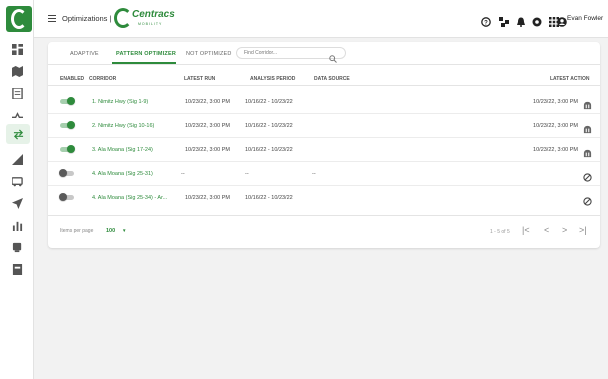 The width and height of the screenshot is (608, 379). Describe the element at coordinates (146, 54) in the screenshot. I see `tab-pattern-optimizer: PATTERN OPTIMIZER` at that location.